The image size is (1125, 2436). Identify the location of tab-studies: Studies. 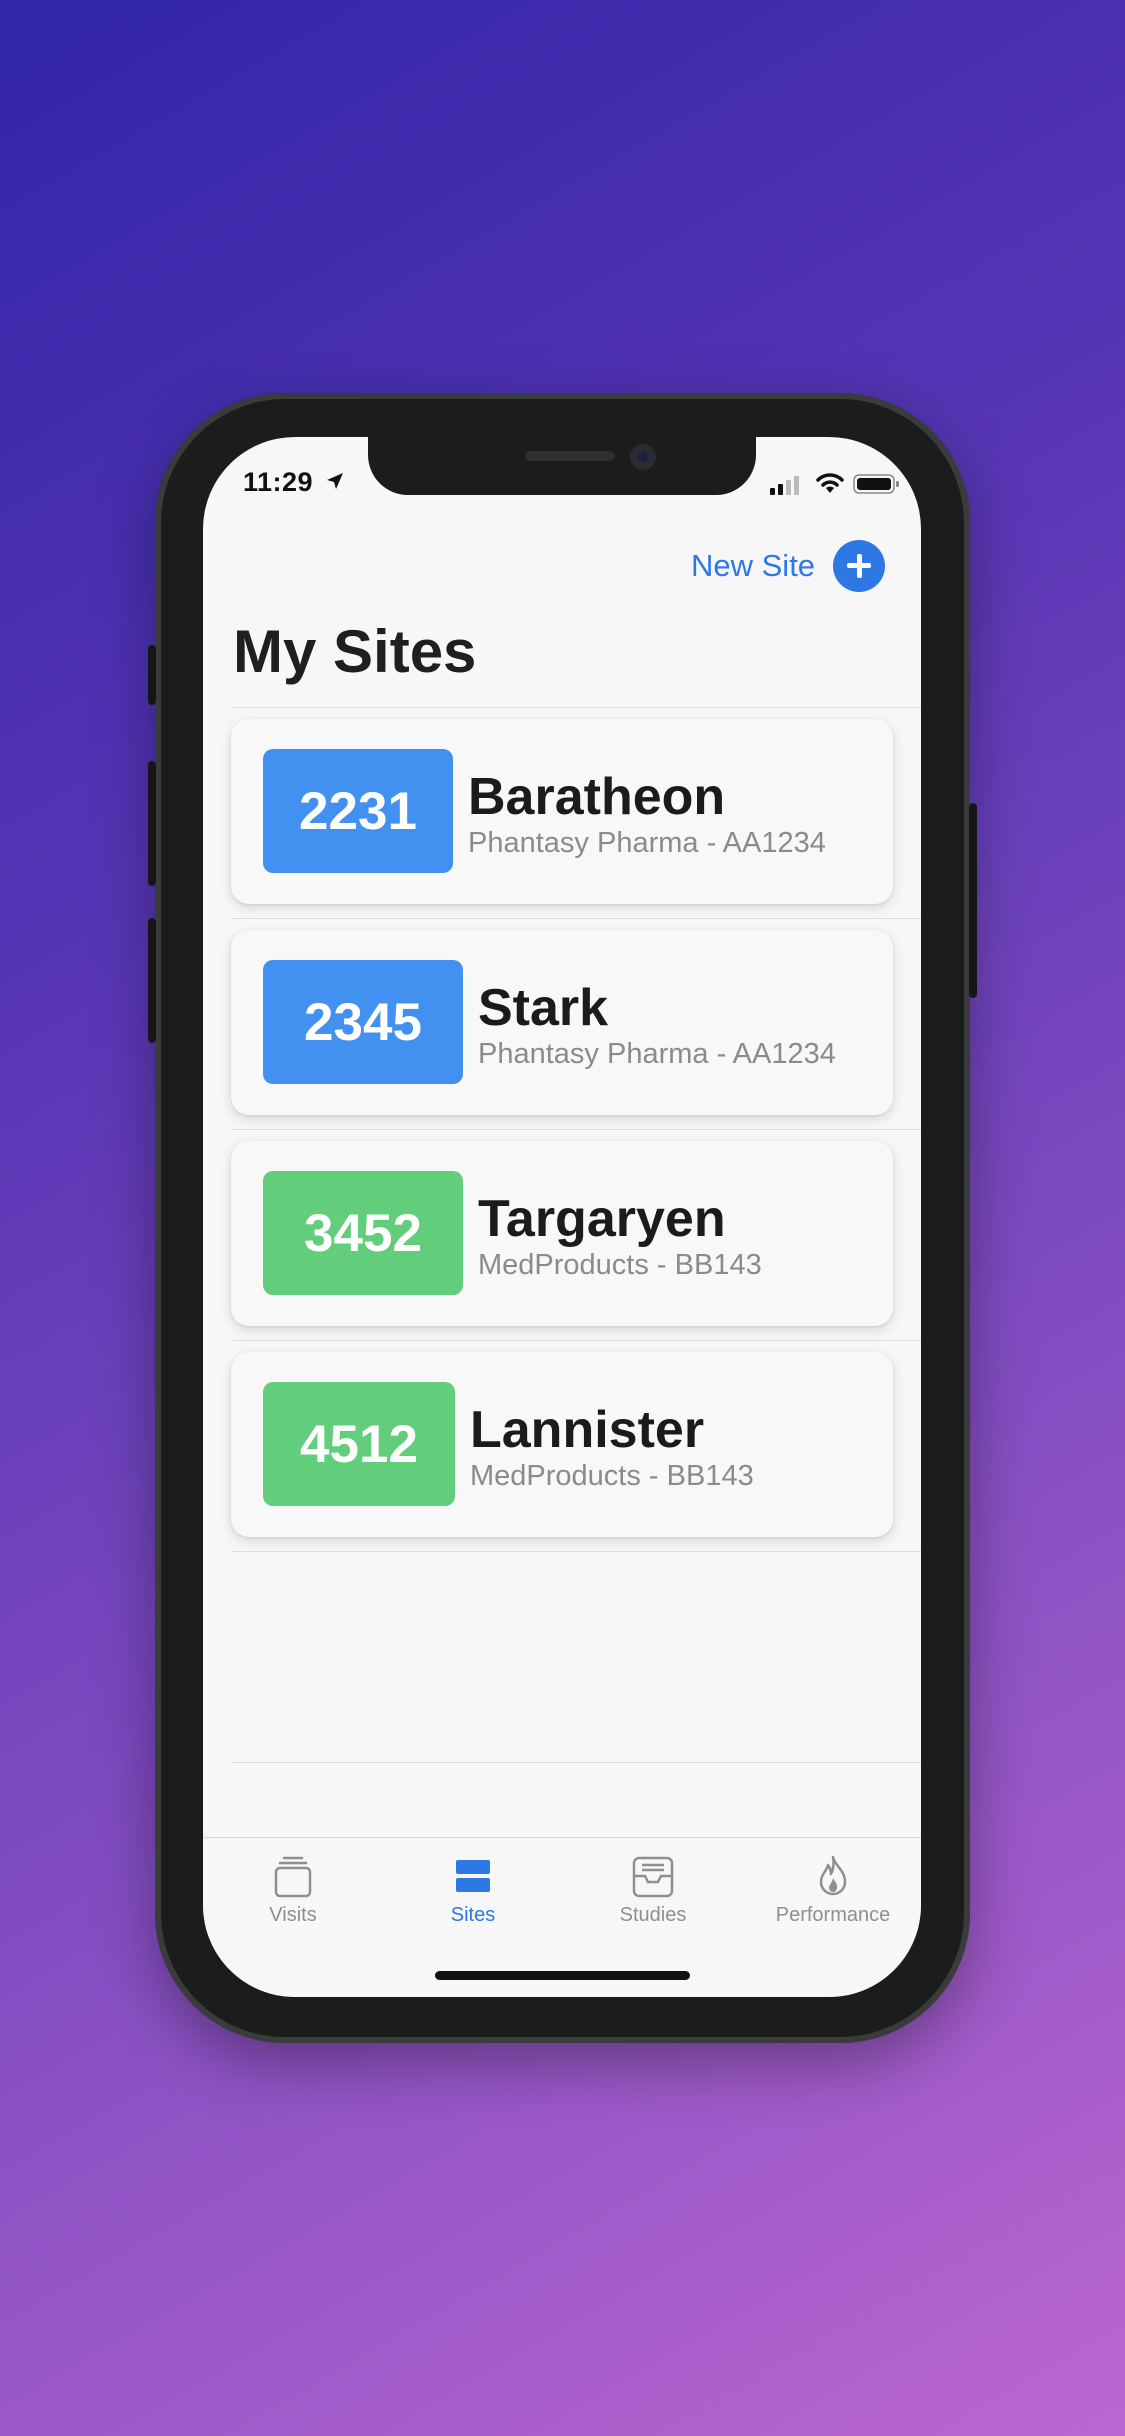
(653, 1888).